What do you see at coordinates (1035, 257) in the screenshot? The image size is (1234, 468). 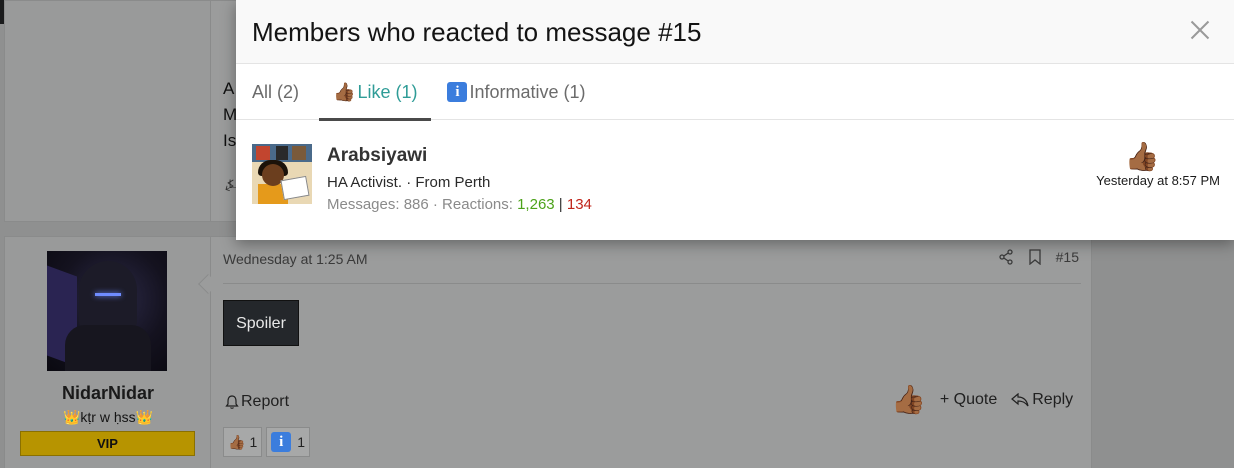 I see `bookmark-icon` at bounding box center [1035, 257].